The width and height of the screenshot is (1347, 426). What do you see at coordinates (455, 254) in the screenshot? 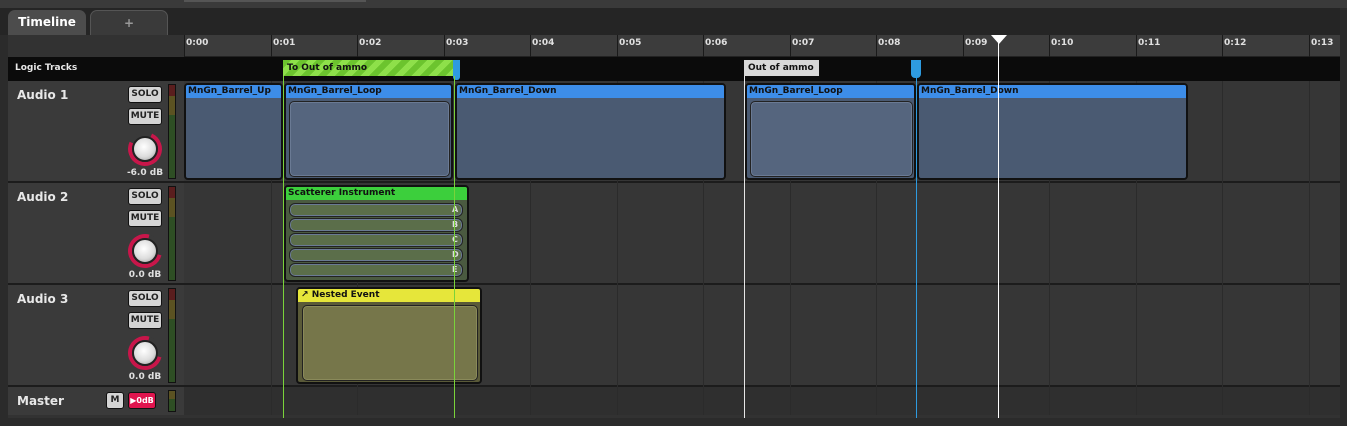
I see `slot-label: D` at bounding box center [455, 254].